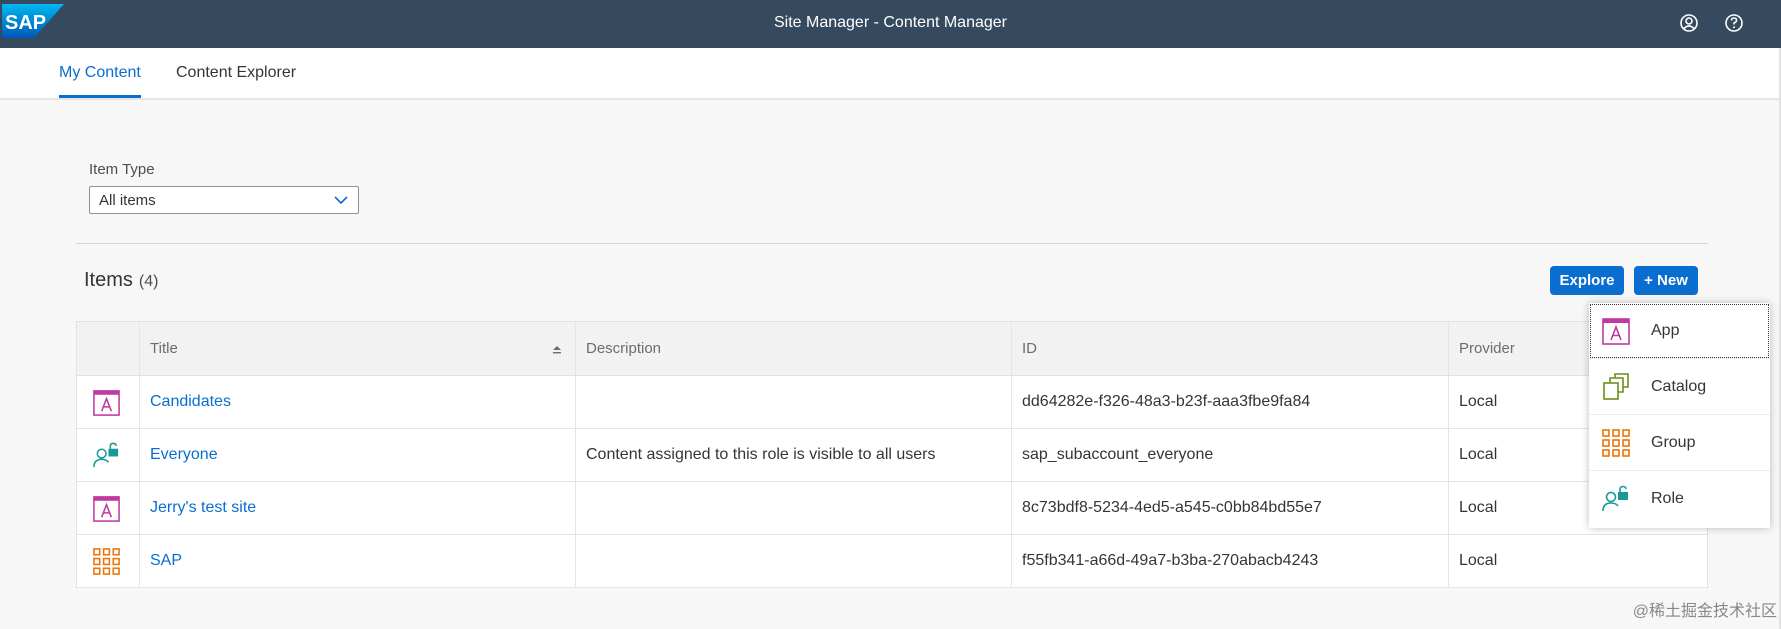 This screenshot has height=629, width=1781. Describe the element at coordinates (1734, 23) in the screenshot. I see `help-icon` at that location.